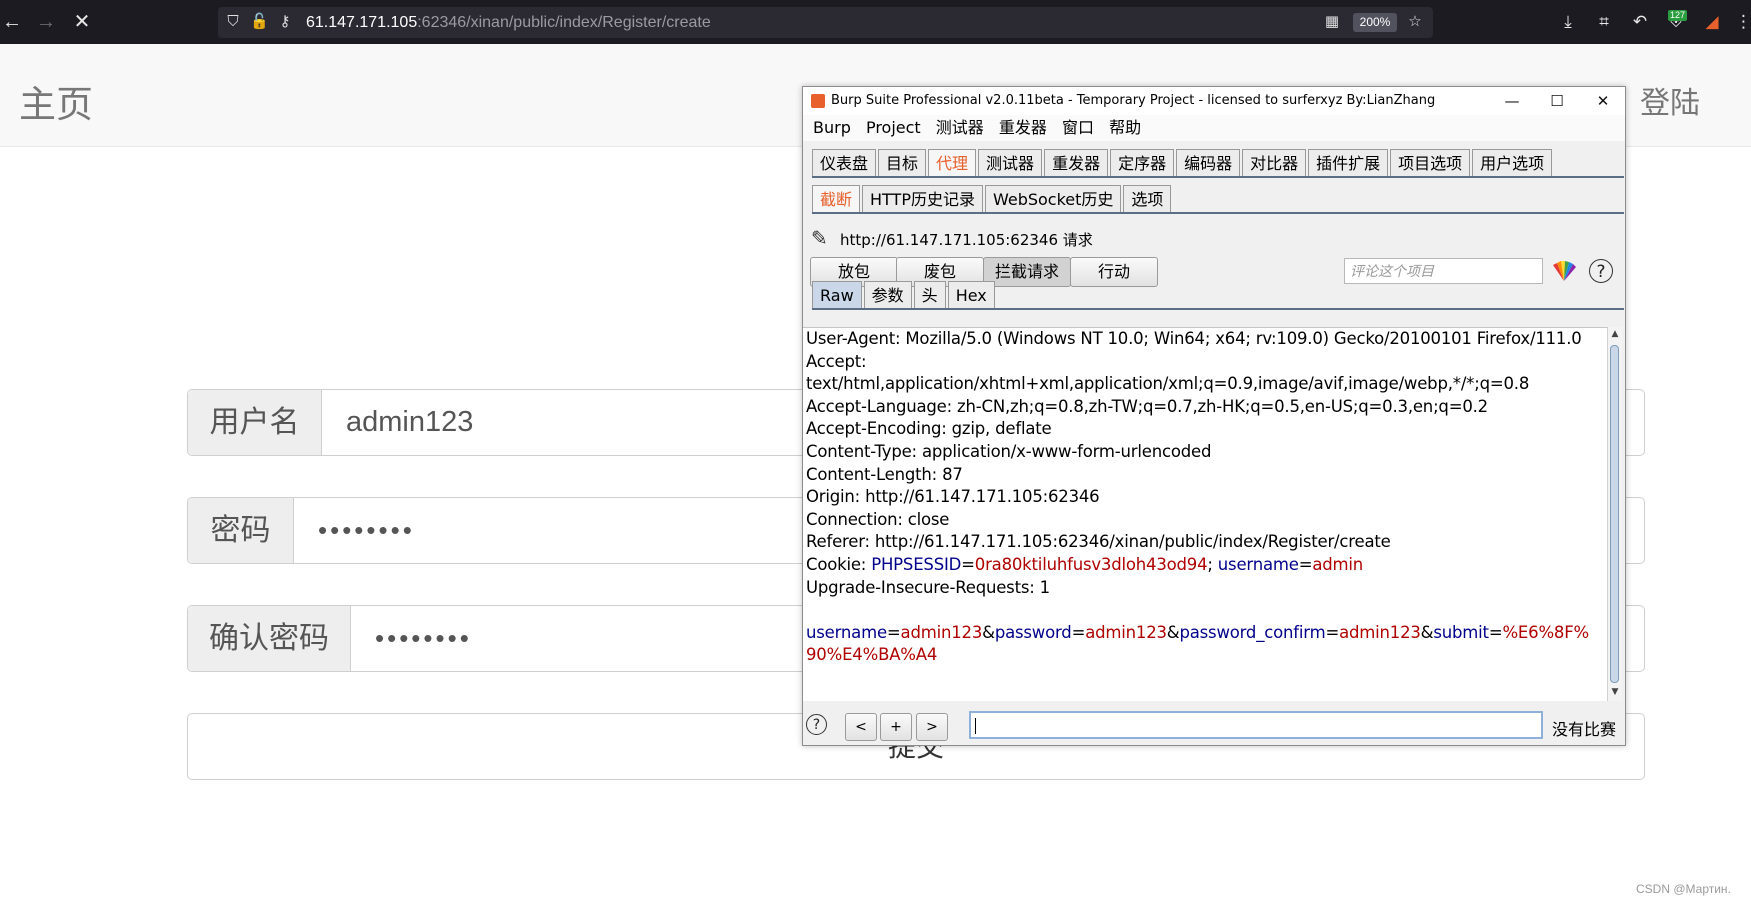 The width and height of the screenshot is (1751, 908). I want to click on crop-icon: ⌗, so click(1604, 22).